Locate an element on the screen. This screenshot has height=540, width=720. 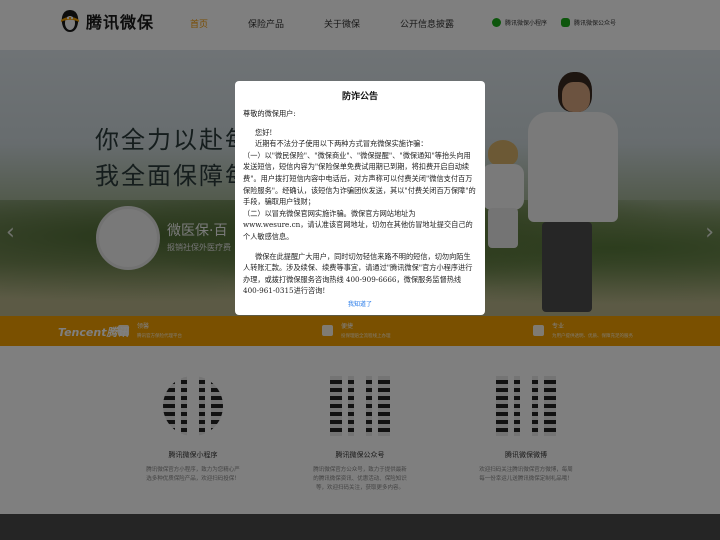
dialog-ok-button: 我知道了 is located at coordinates (360, 303).